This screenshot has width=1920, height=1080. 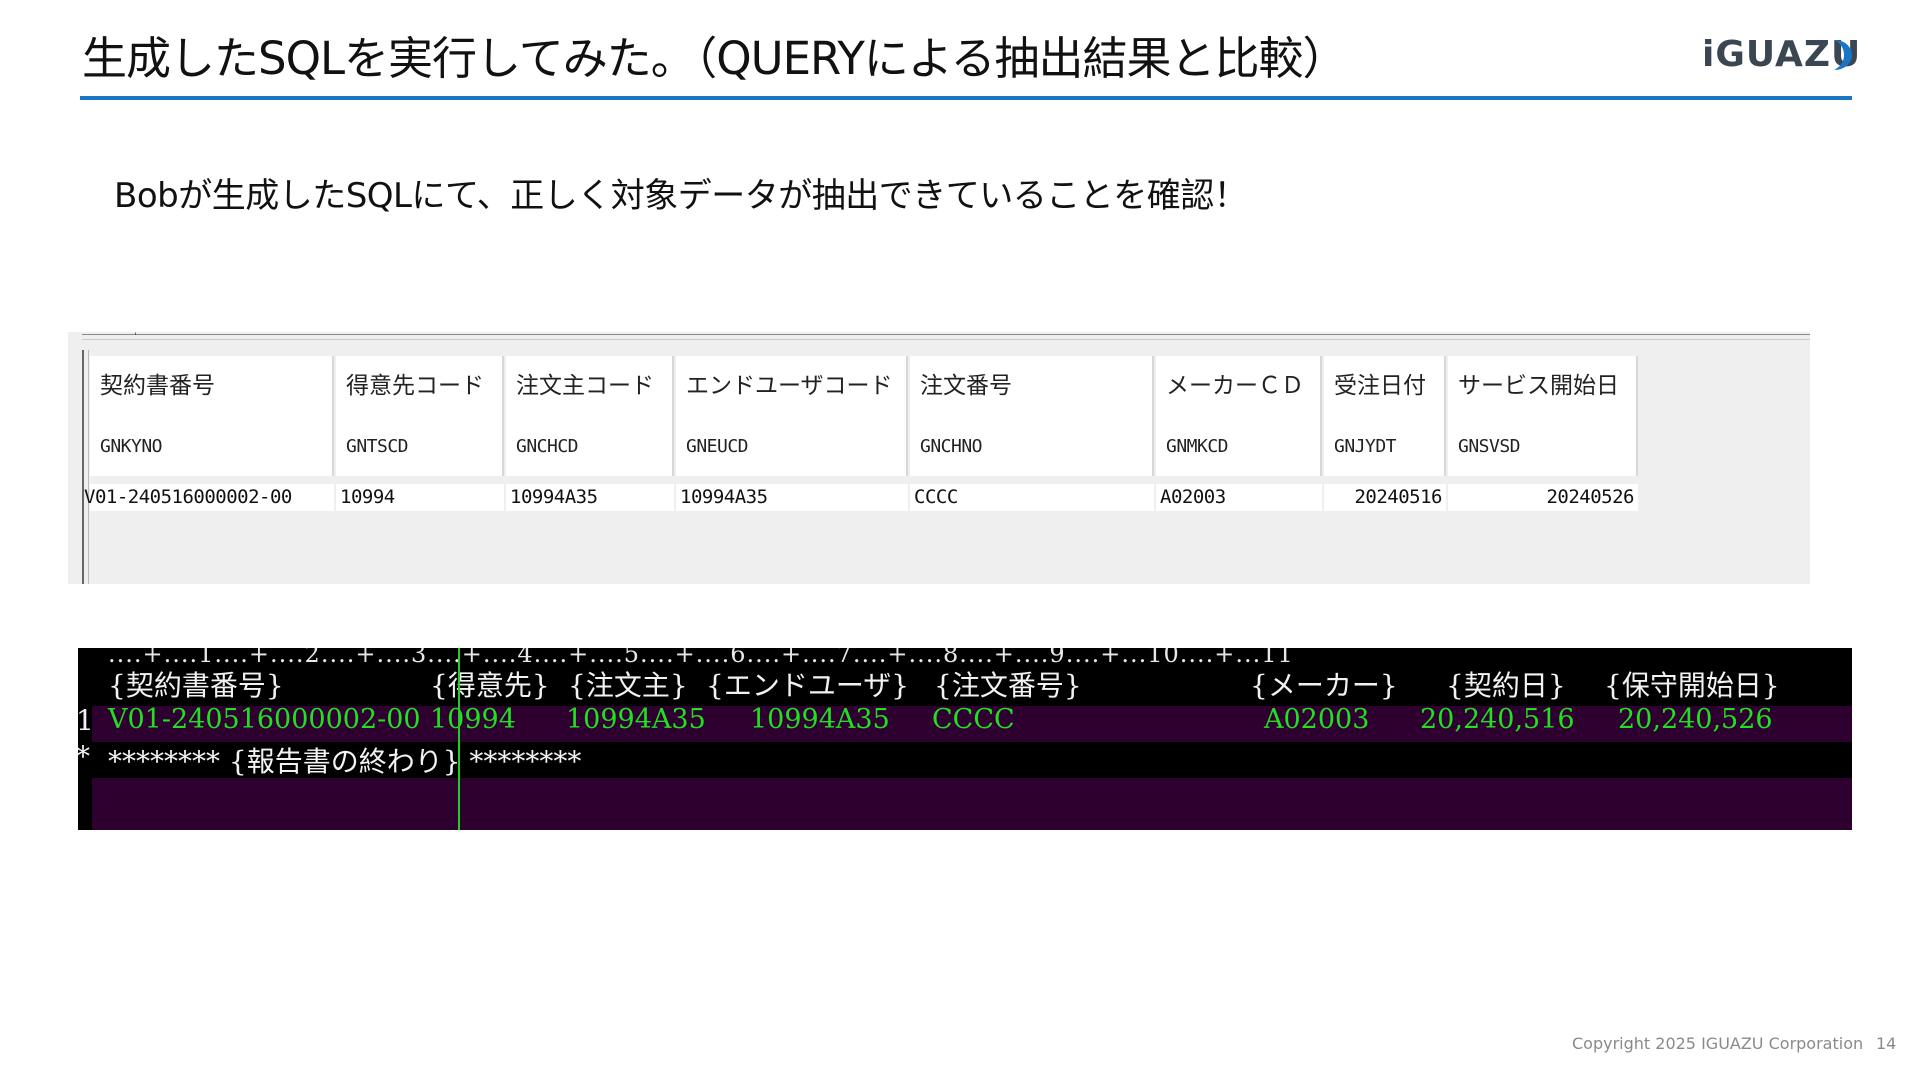 What do you see at coordinates (1239, 497) in the screenshot?
I see `cell-value: A02003` at bounding box center [1239, 497].